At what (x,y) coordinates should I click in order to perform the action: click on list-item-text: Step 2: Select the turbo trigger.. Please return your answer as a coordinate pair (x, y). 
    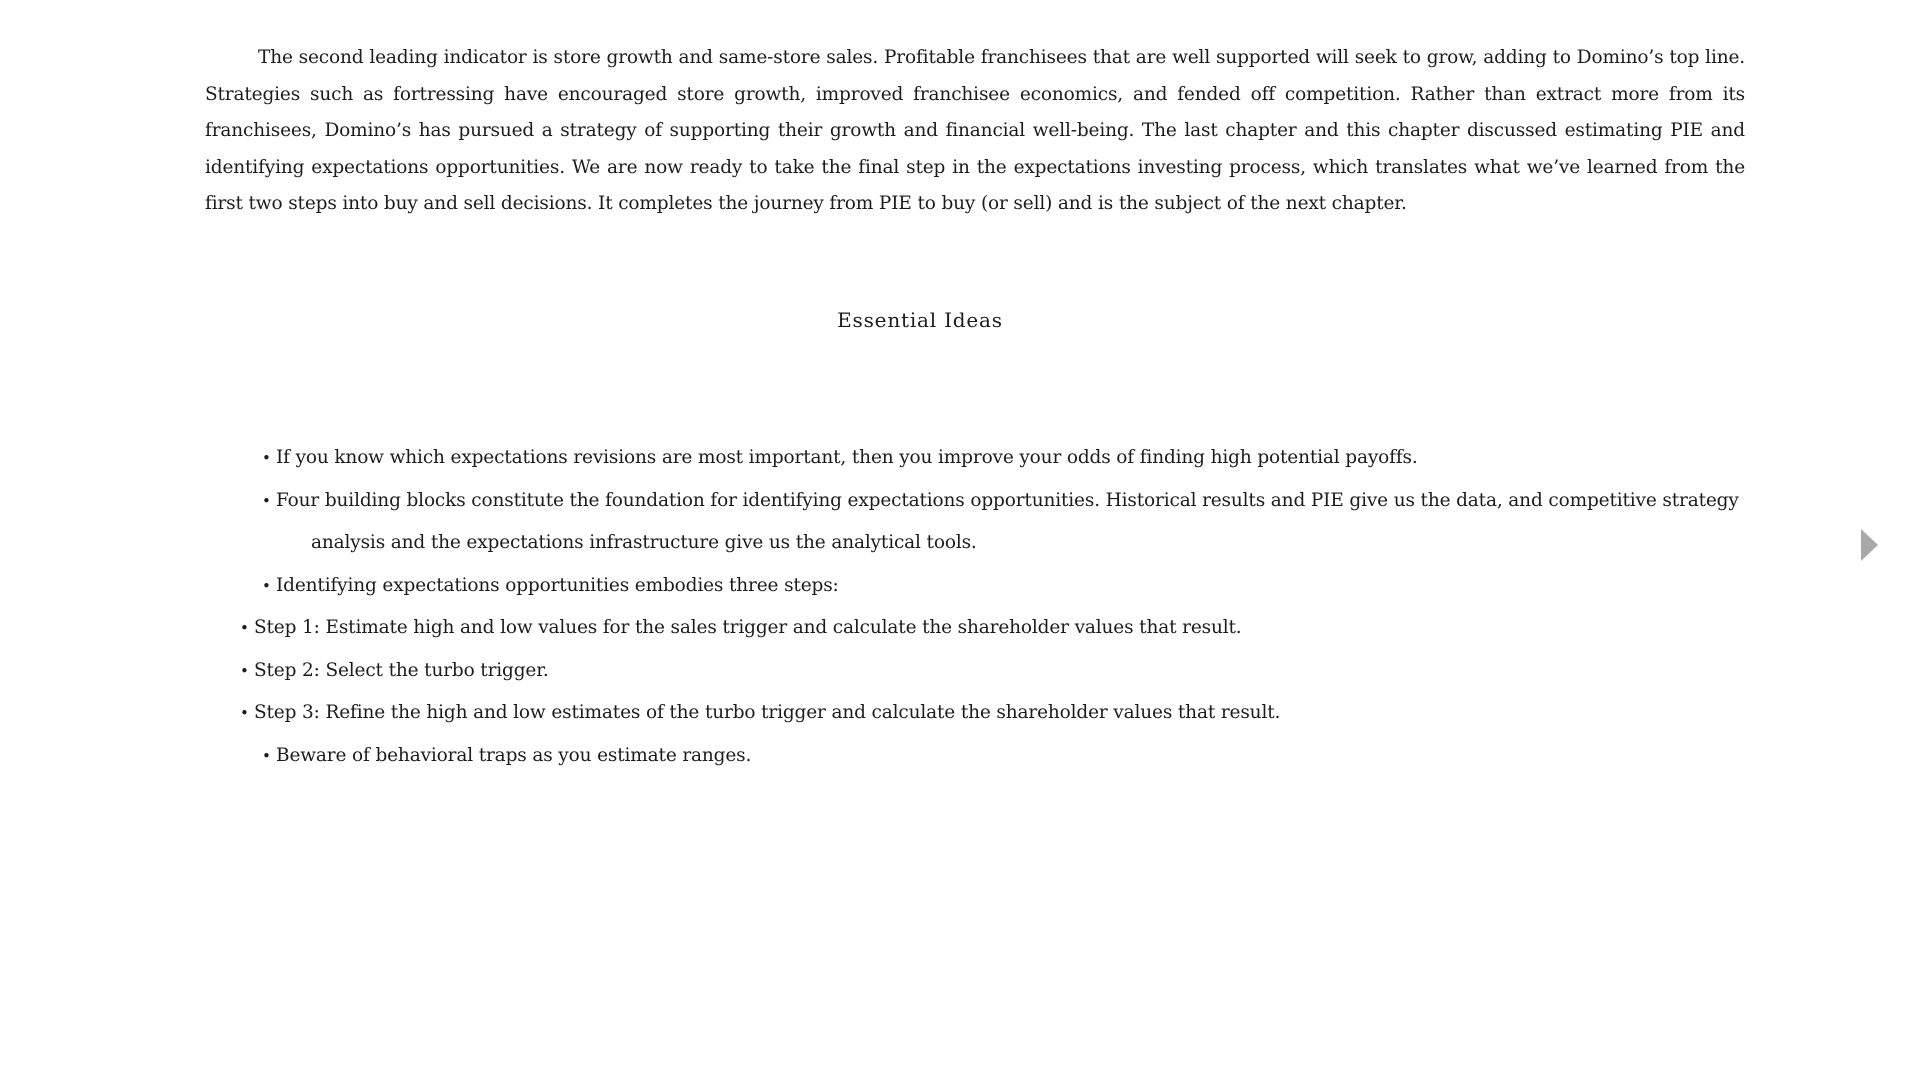
    Looking at the image, I should click on (401, 670).